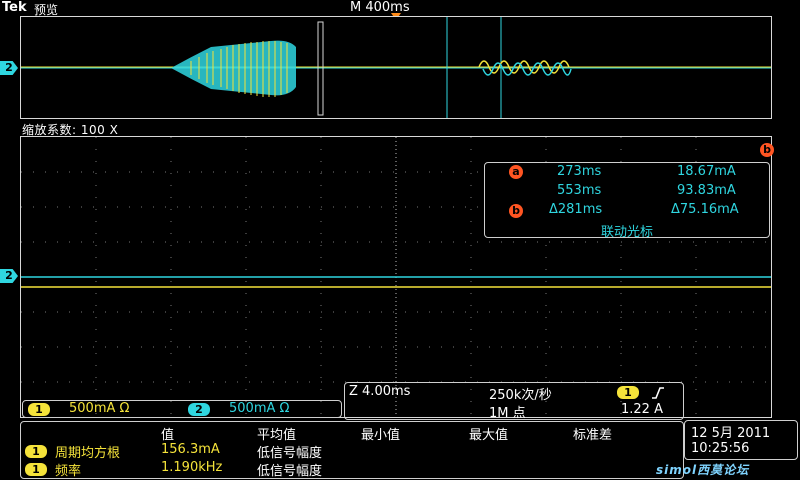  I want to click on meas-row1-name: 周期均方根, so click(87, 451).